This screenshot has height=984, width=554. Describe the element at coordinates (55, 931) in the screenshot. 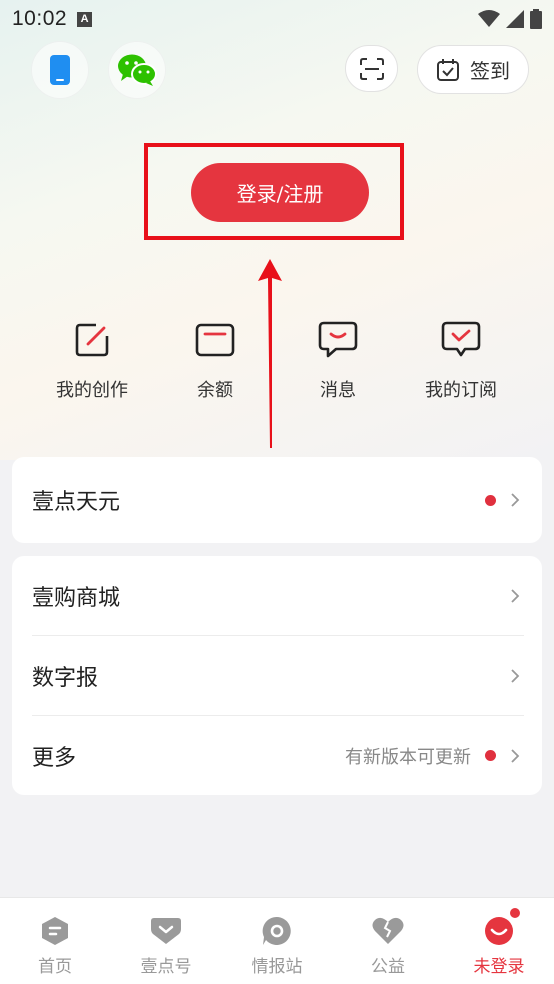

I see `home-icon` at that location.